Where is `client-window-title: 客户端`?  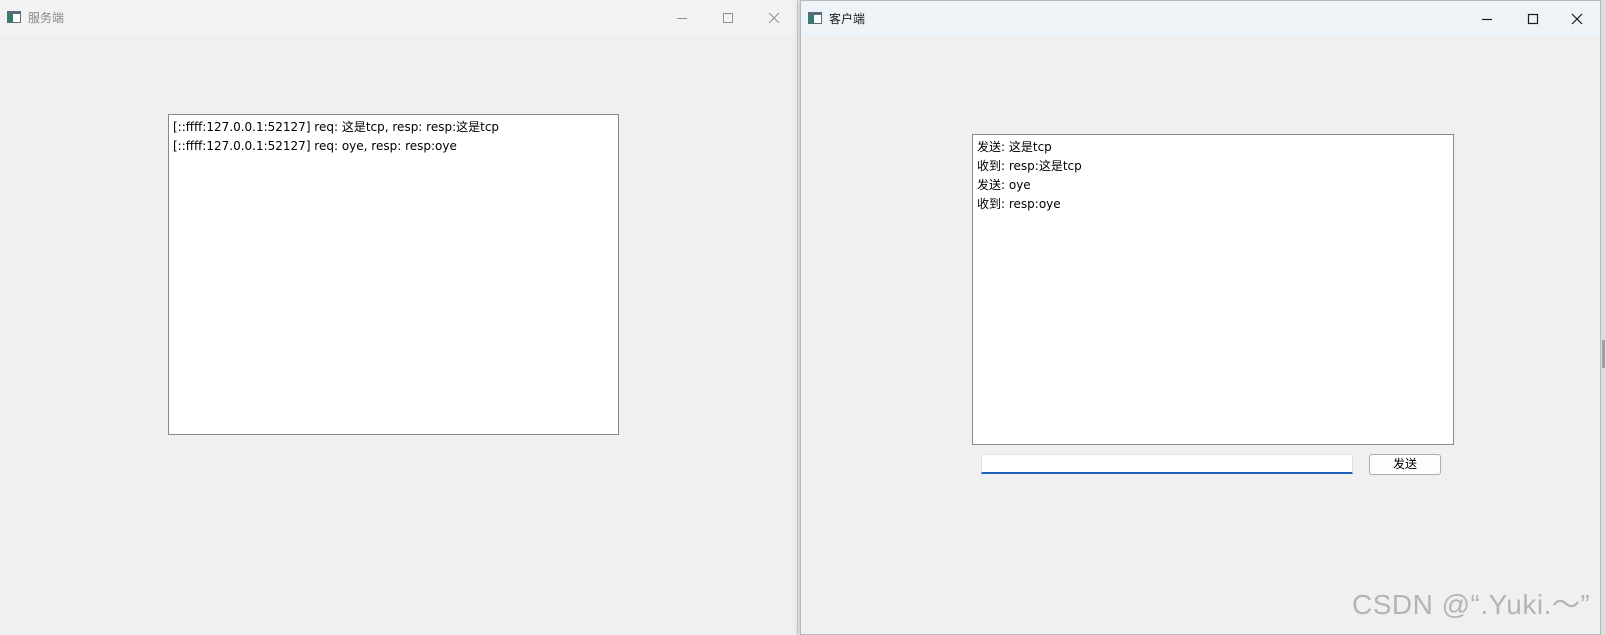 client-window-title: 客户端 is located at coordinates (847, 19).